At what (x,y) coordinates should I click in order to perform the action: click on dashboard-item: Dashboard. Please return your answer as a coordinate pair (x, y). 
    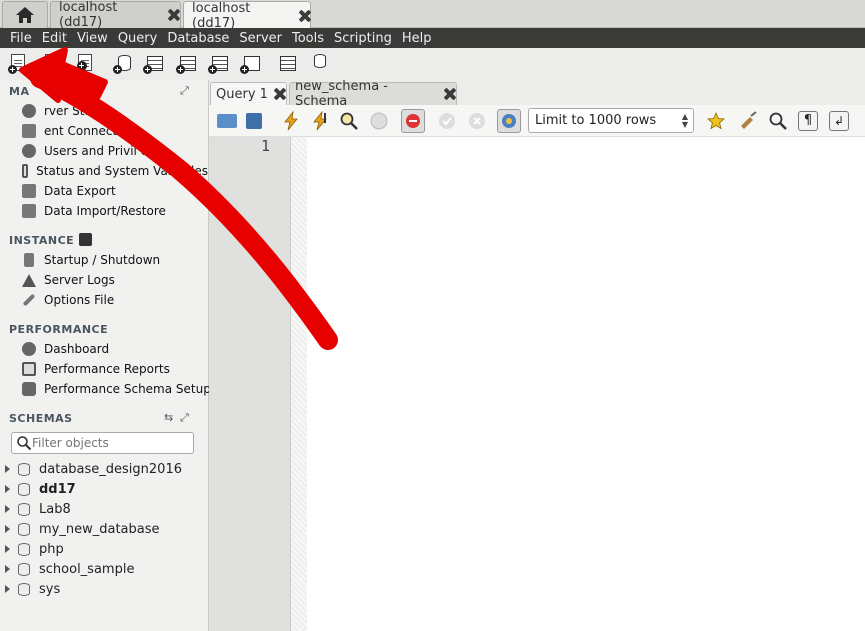
    Looking at the image, I should click on (65, 349).